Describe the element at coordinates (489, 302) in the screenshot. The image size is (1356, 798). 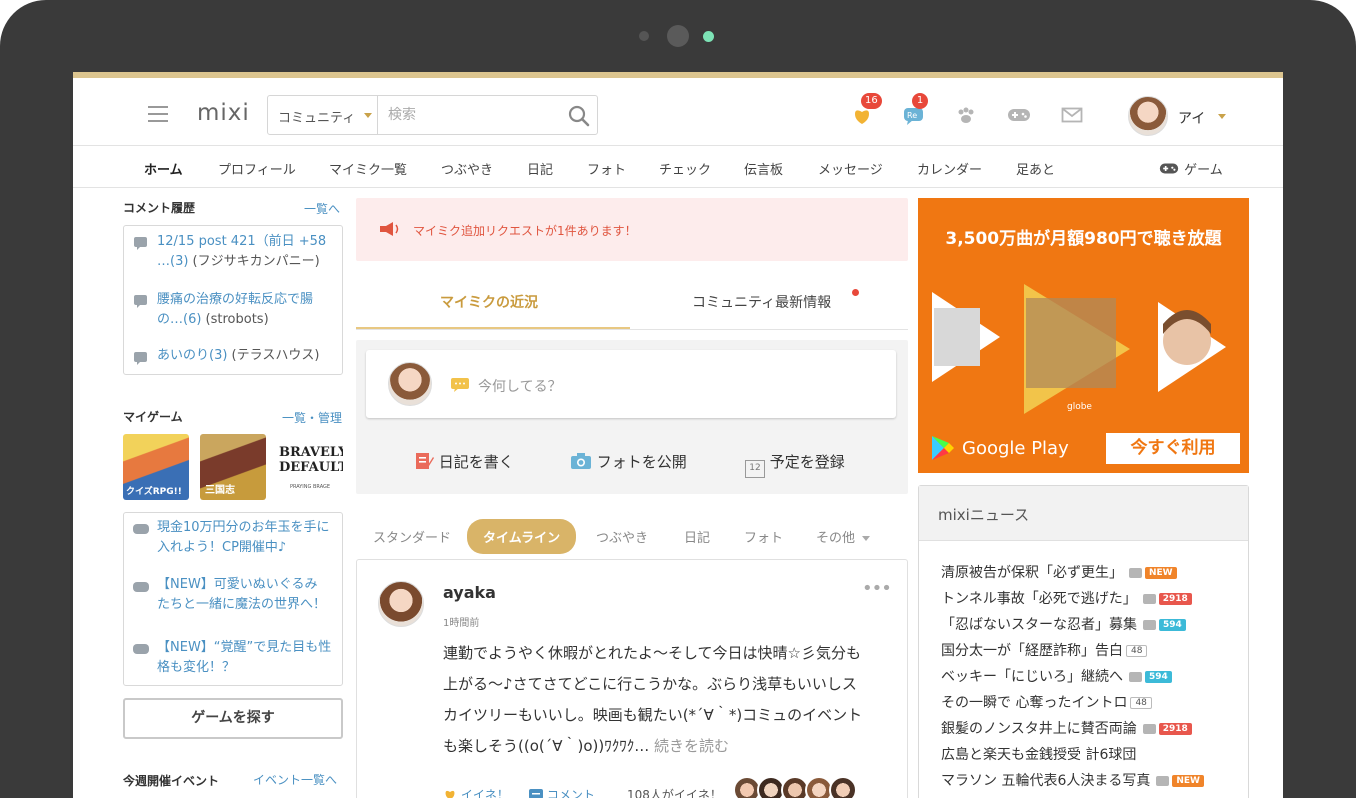
I see `tab-friends: マイミクの近況` at that location.